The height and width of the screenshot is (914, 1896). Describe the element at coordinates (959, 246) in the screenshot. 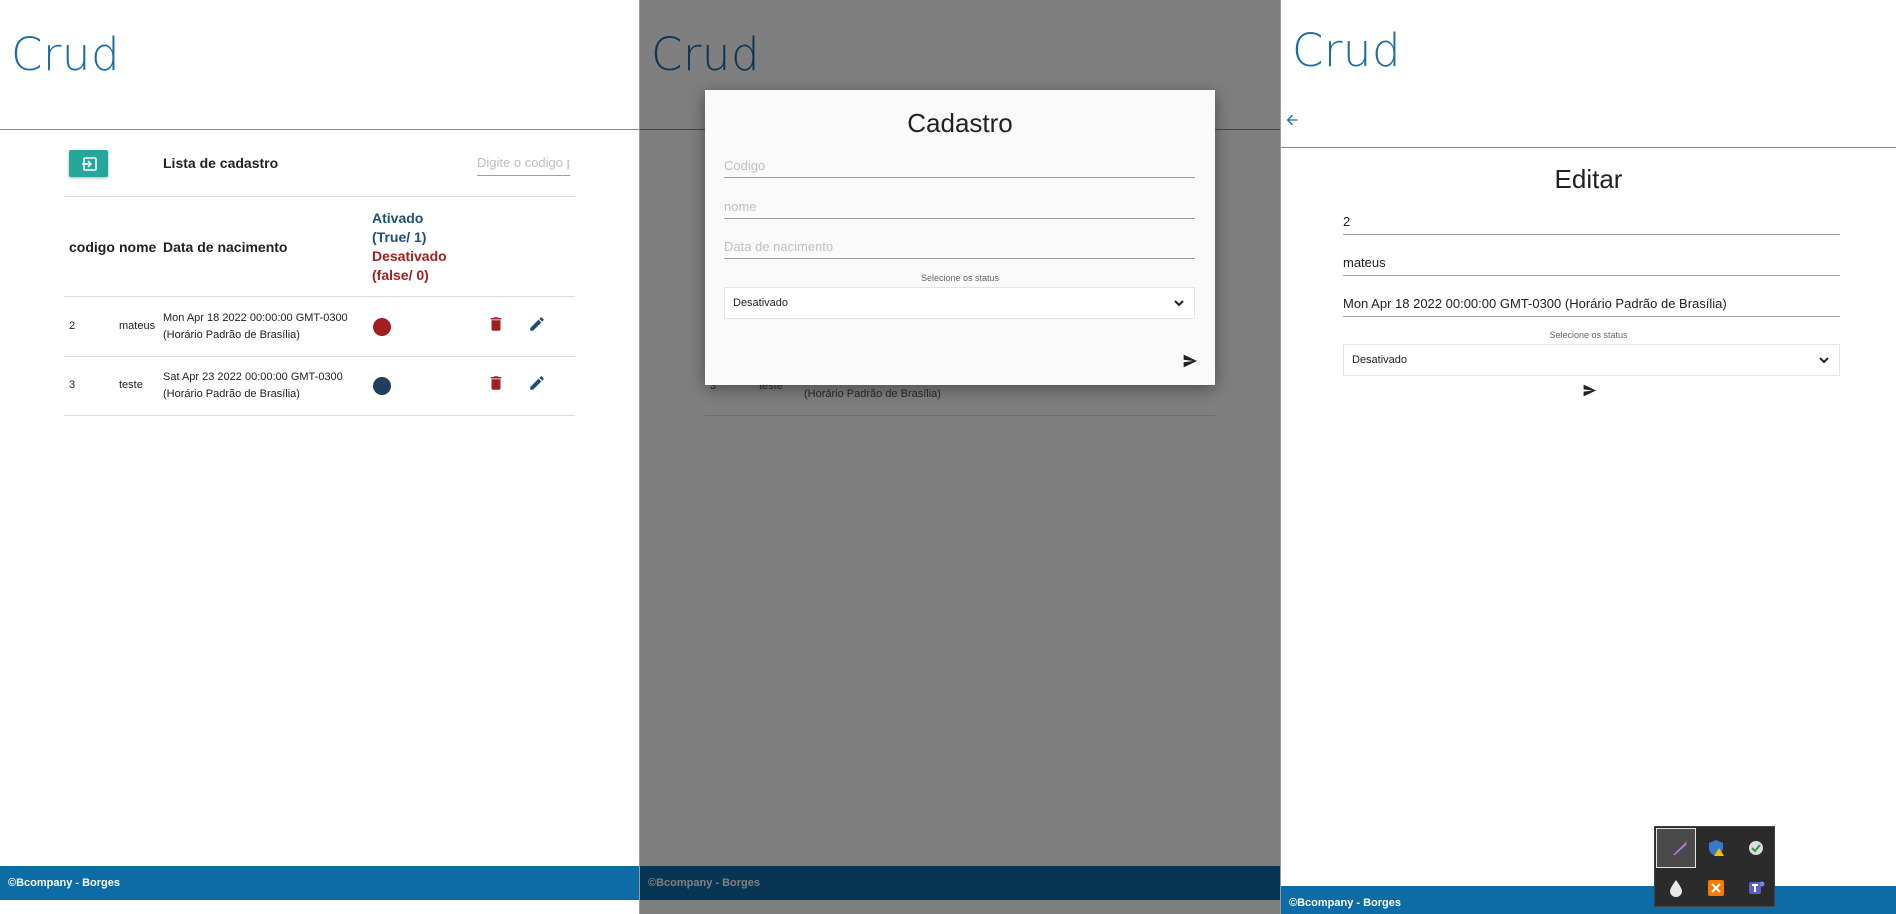

I see `data-nascimento-input` at that location.